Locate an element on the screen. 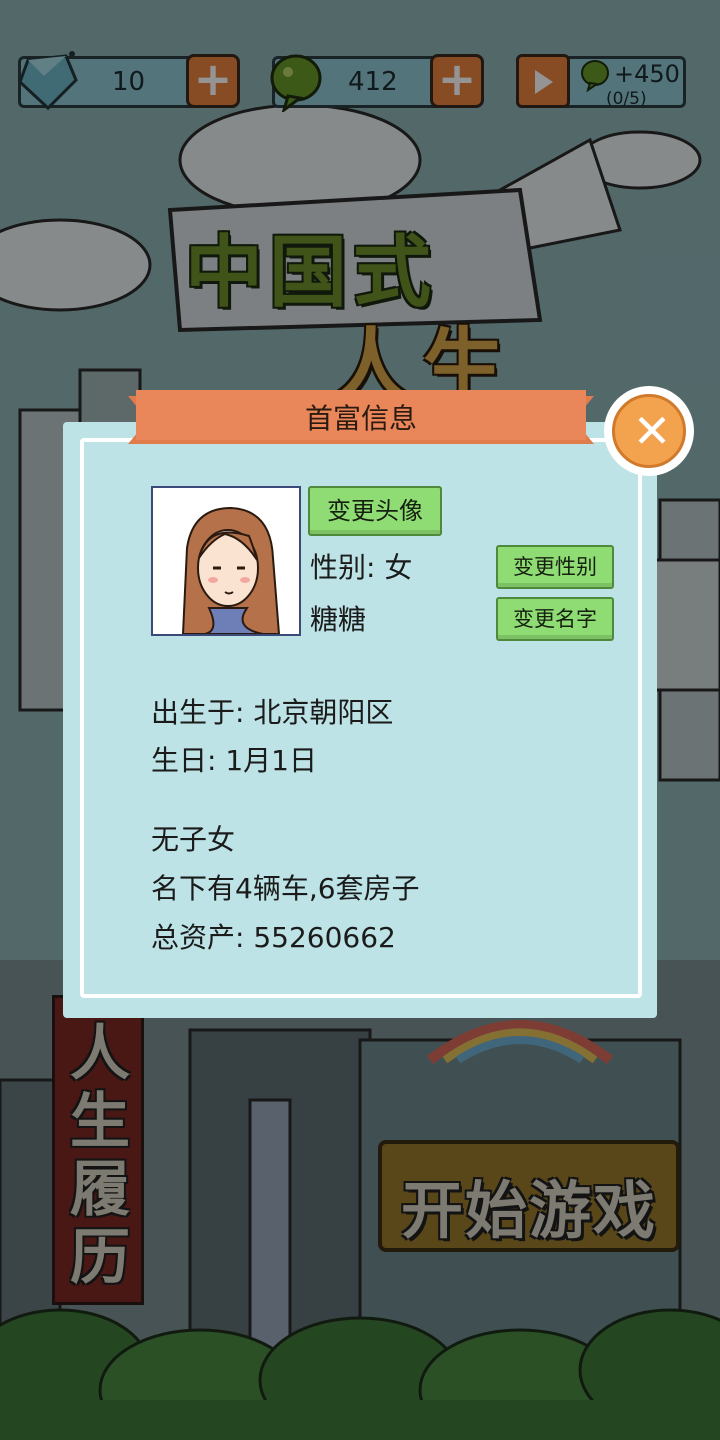 This screenshot has width=720, height=1440. change-name-button: 变更名字 is located at coordinates (555, 619).